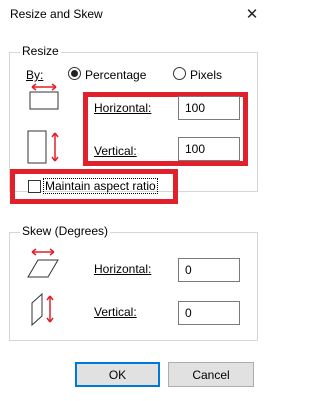 This screenshot has height=401, width=320. I want to click on resize-vertical-icon, so click(43, 147).